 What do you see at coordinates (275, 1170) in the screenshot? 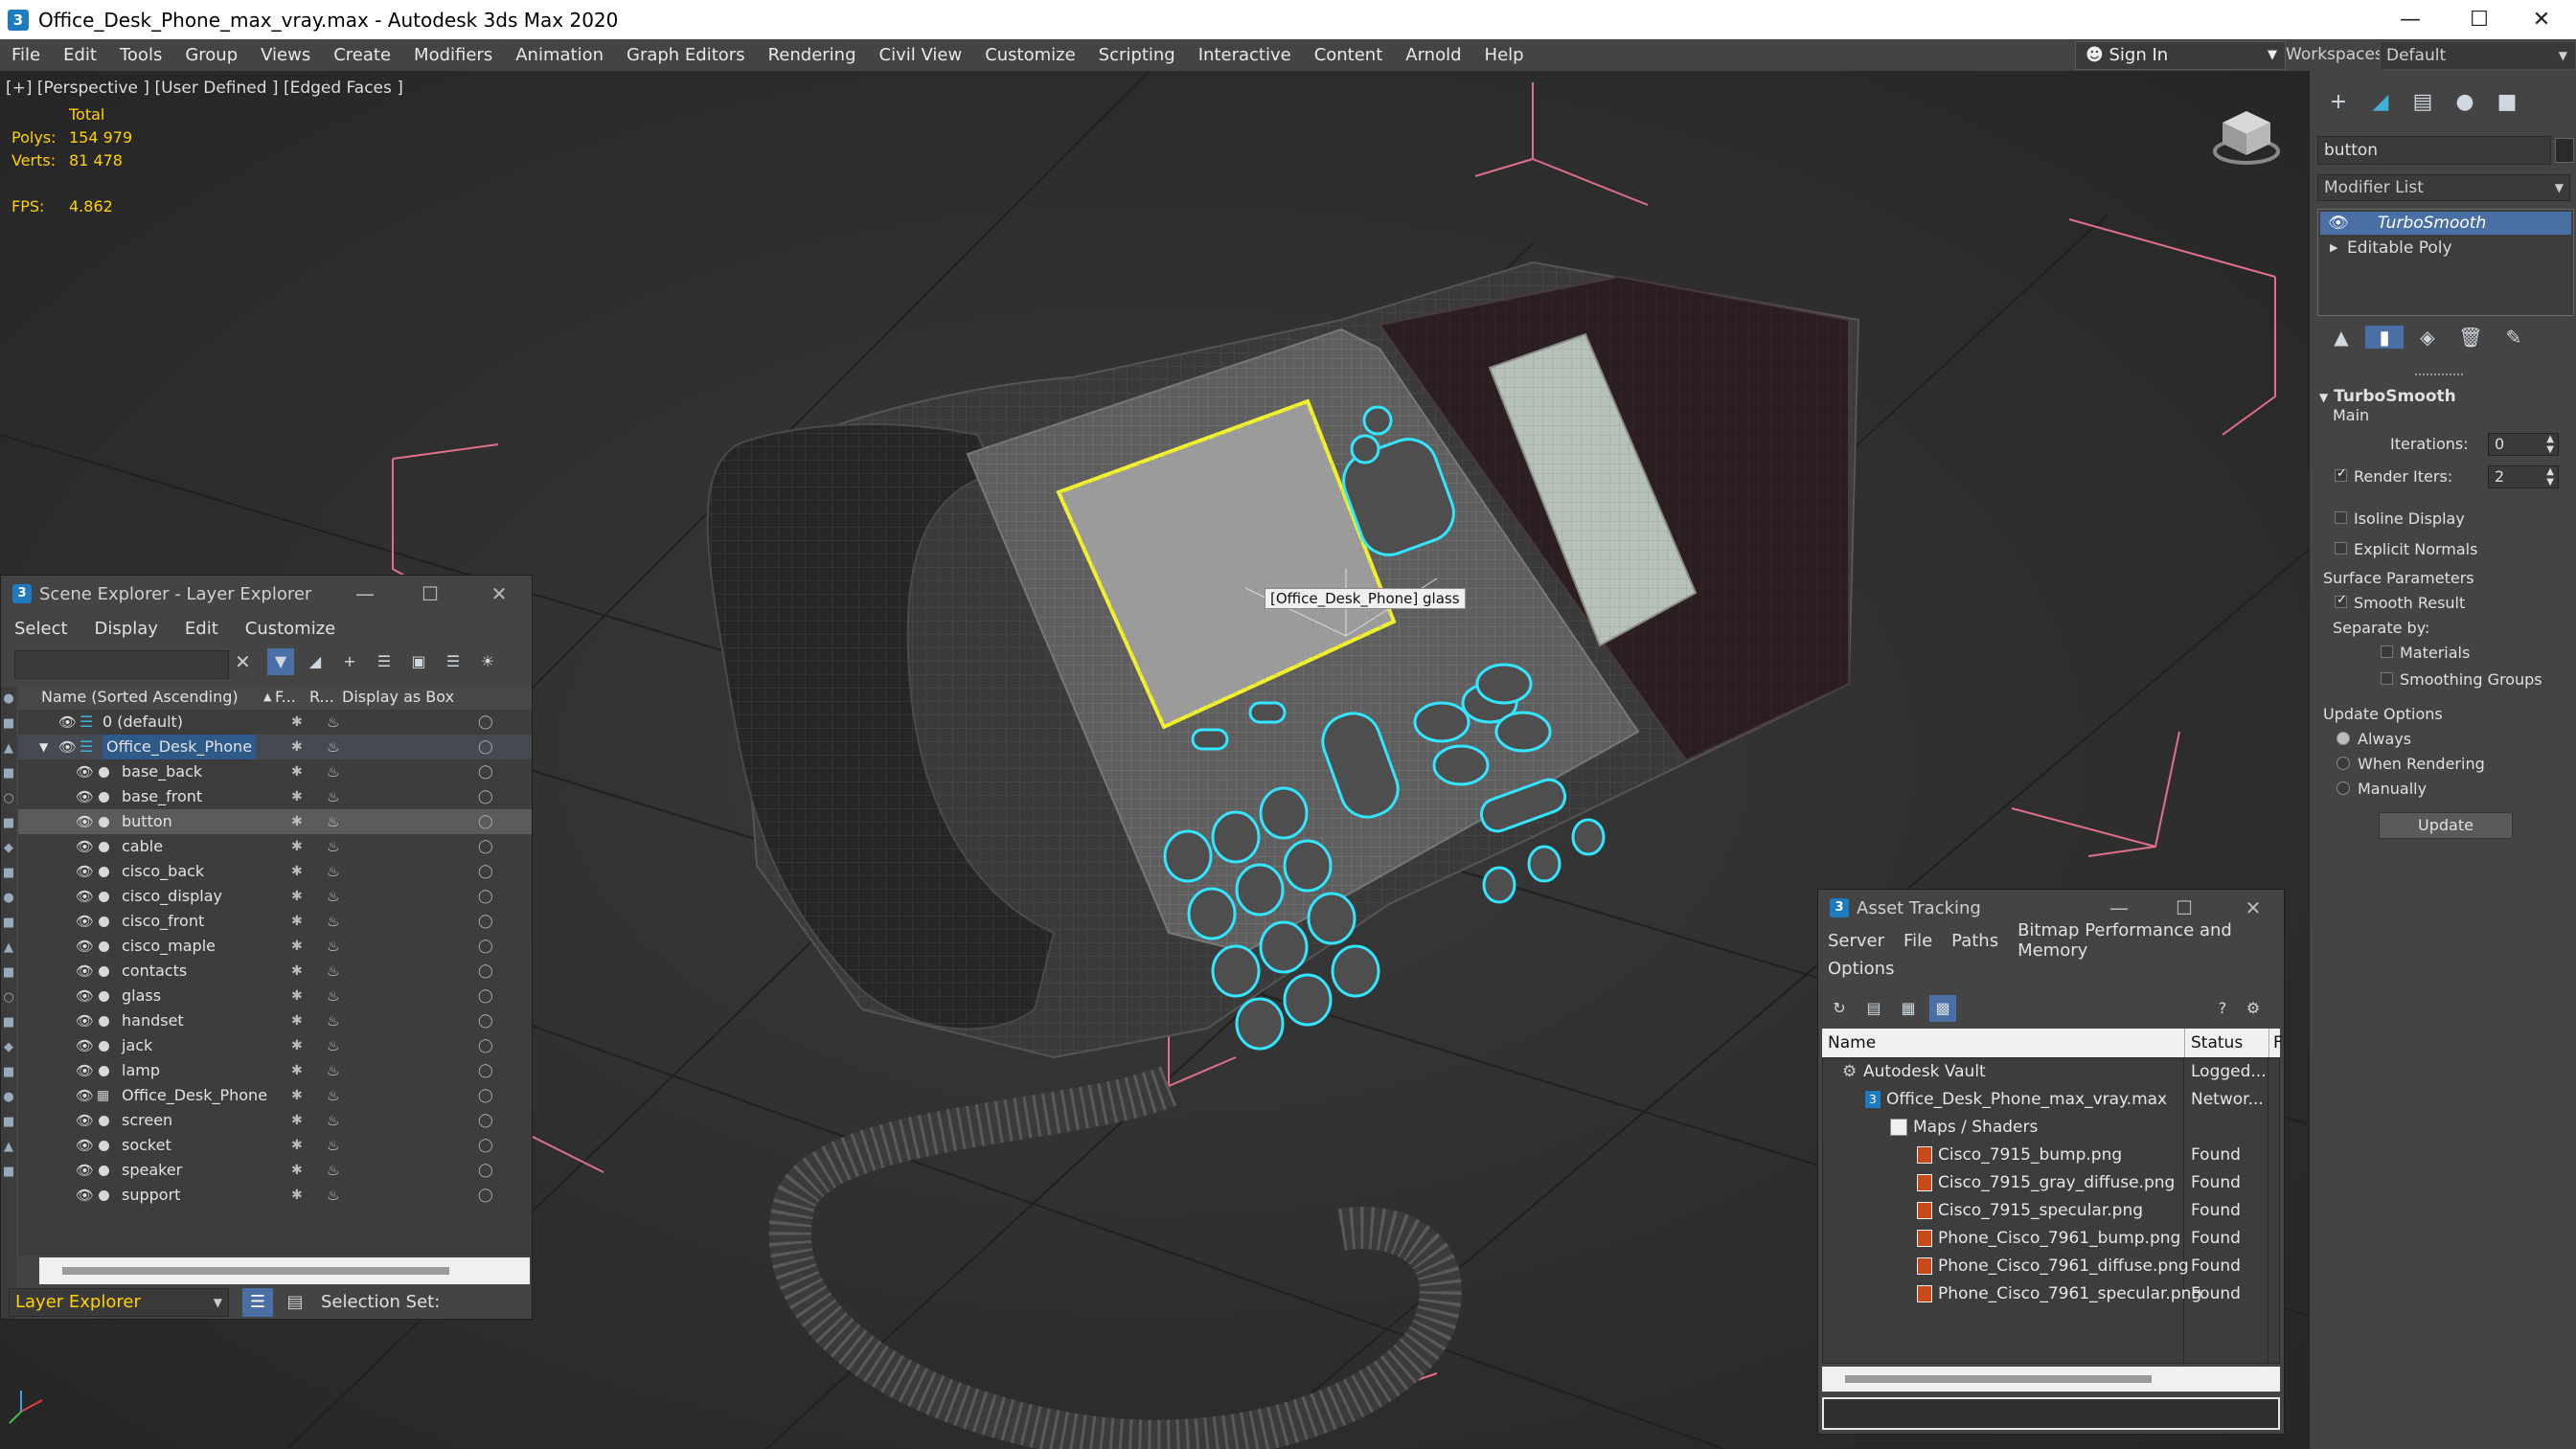
I see `list-item: 👁 speaker ✱ ♨ ◯` at bounding box center [275, 1170].